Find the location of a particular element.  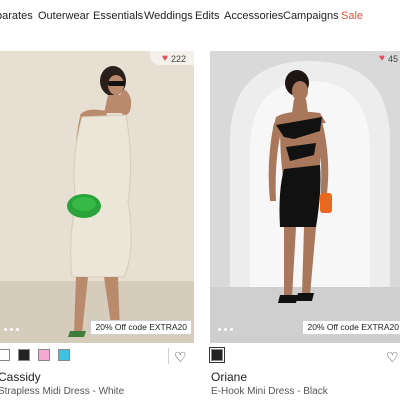

divider is located at coordinates (168, 356).